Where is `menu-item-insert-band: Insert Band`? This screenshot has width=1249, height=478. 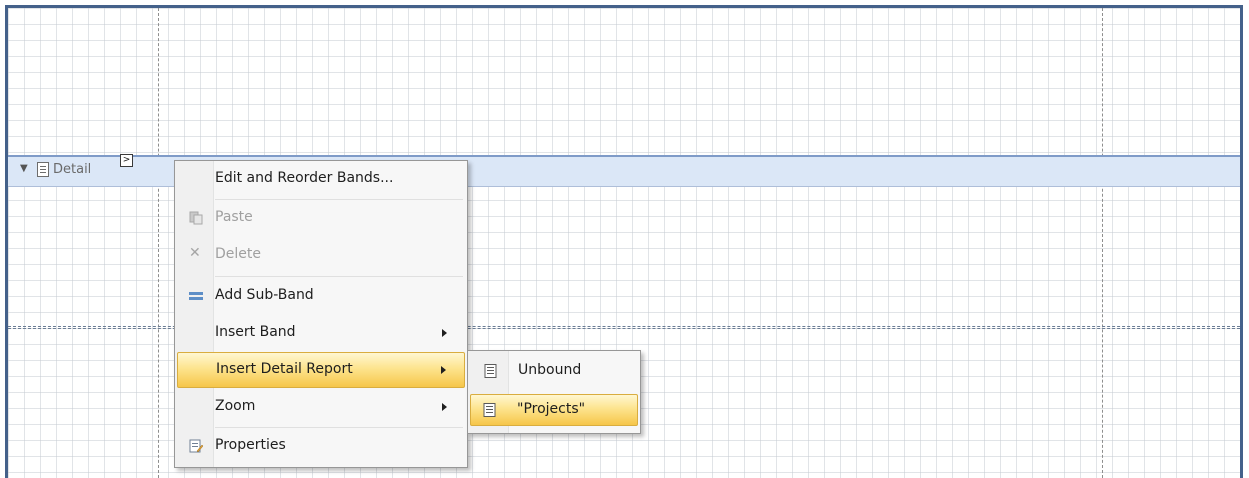 menu-item-insert-band: Insert Band is located at coordinates (321, 334).